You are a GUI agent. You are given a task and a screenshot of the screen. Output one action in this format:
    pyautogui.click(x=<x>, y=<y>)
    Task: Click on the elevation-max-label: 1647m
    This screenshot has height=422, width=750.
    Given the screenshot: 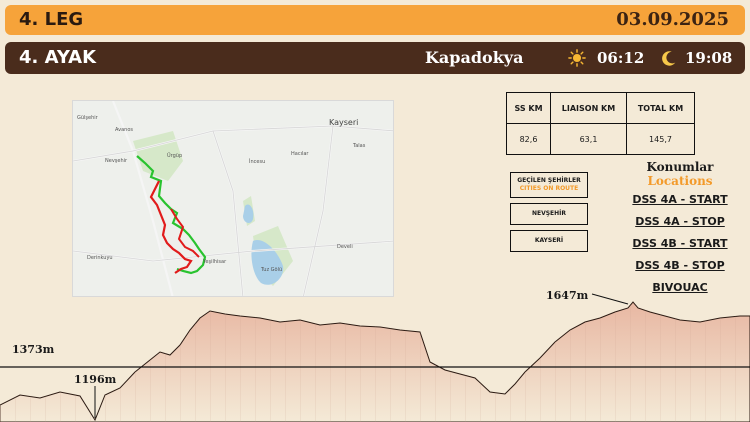 What is the action you would take?
    pyautogui.click(x=567, y=295)
    